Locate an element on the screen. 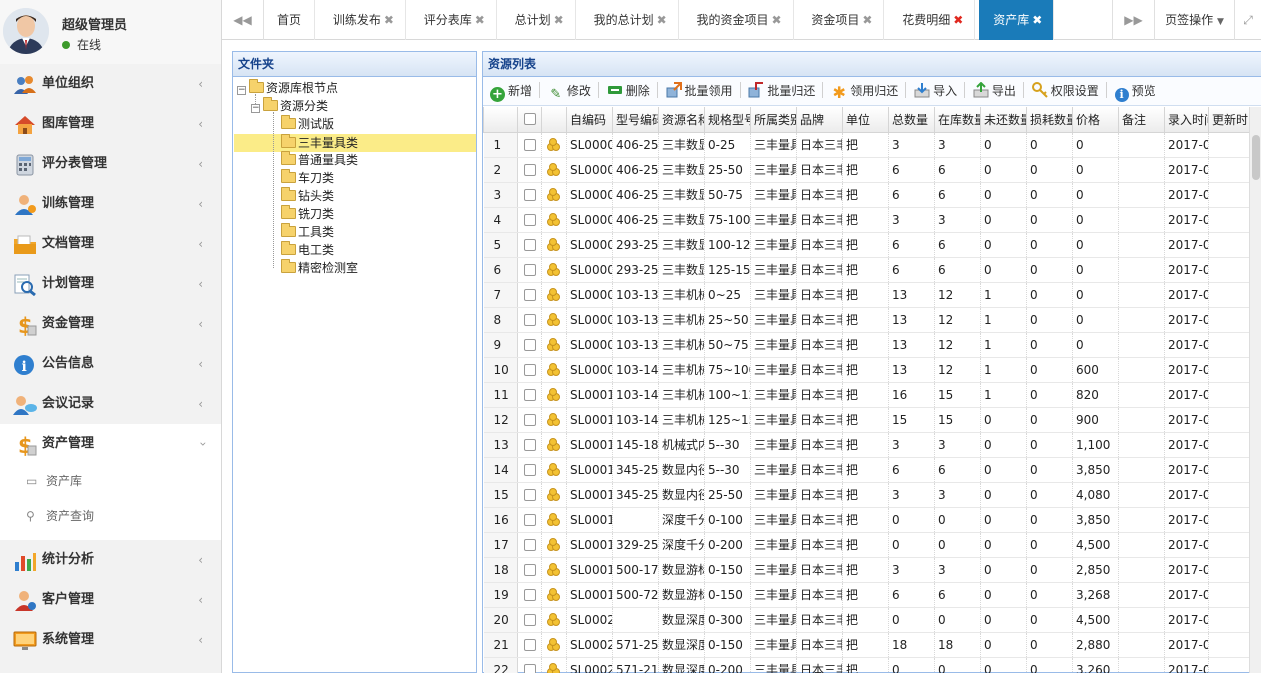 The width and height of the screenshot is (1261, 673). permission-button: 权限设置 is located at coordinates (1067, 91).